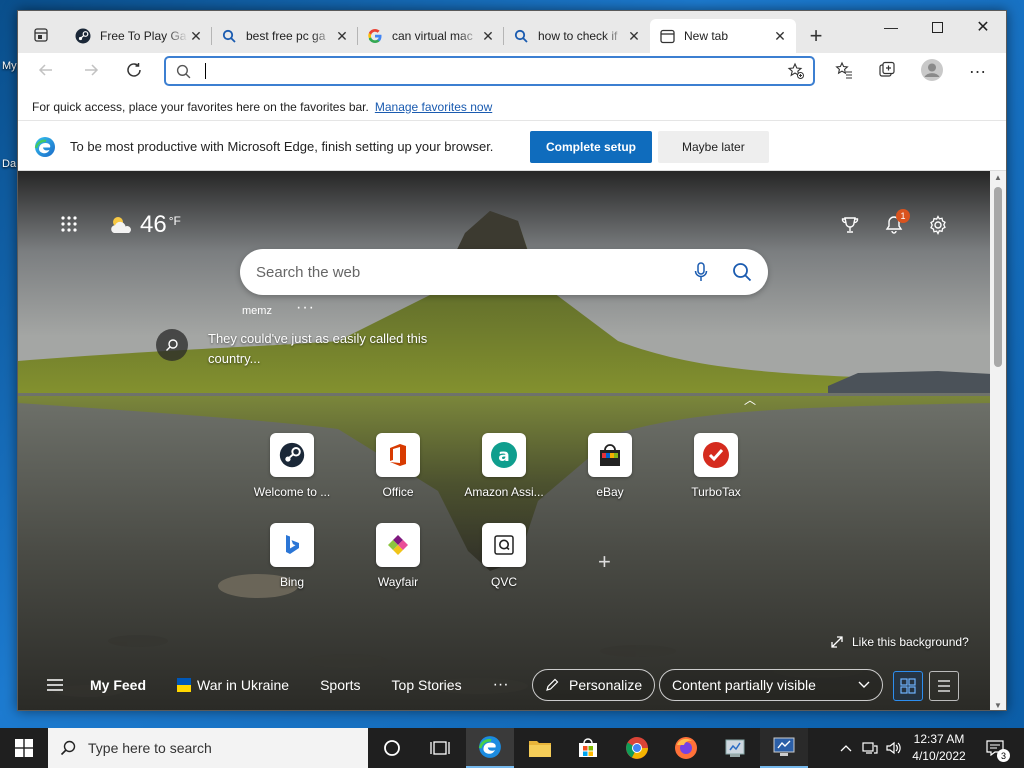  Describe the element at coordinates (144, 225) in the screenshot. I see `weather-widget: 46 °F` at that location.